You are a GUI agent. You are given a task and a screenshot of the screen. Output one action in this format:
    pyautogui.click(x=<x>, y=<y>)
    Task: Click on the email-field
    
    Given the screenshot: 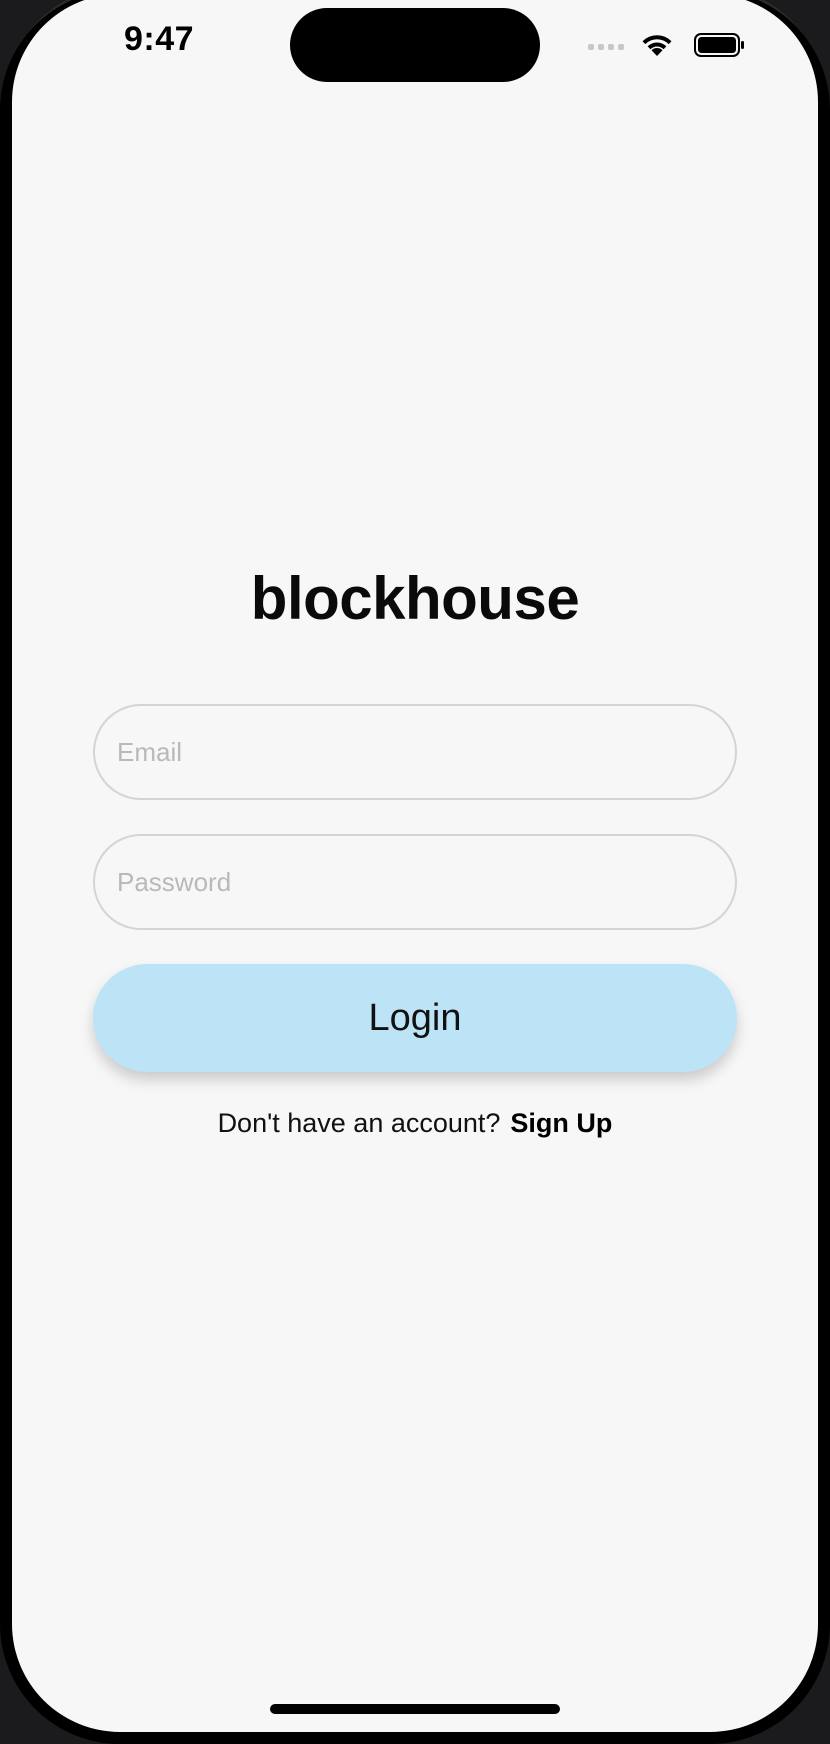 What is the action you would take?
    pyautogui.click(x=415, y=752)
    